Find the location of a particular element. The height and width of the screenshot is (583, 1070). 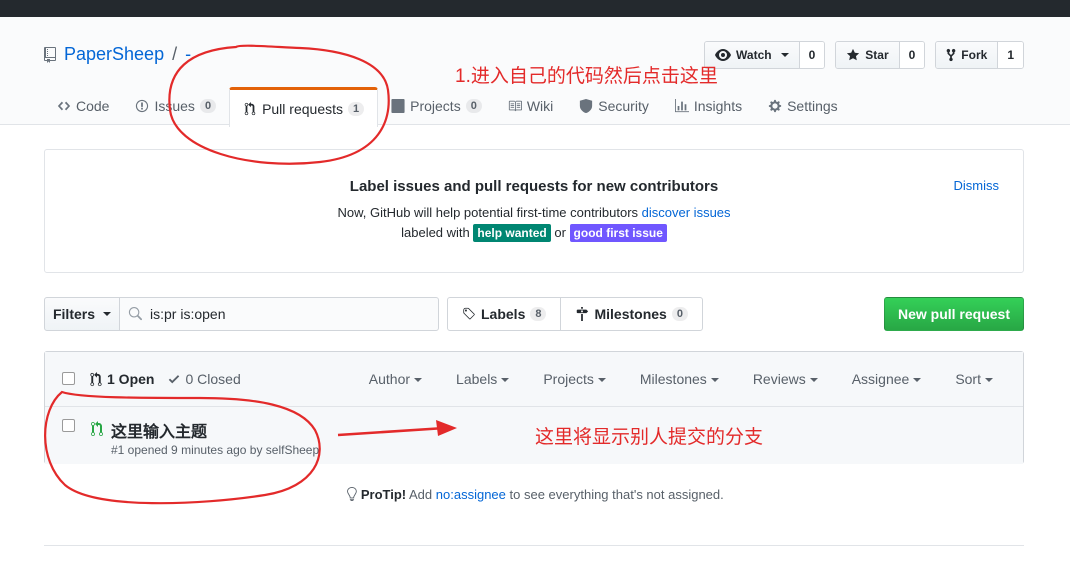

star-button: Star is located at coordinates (868, 55).